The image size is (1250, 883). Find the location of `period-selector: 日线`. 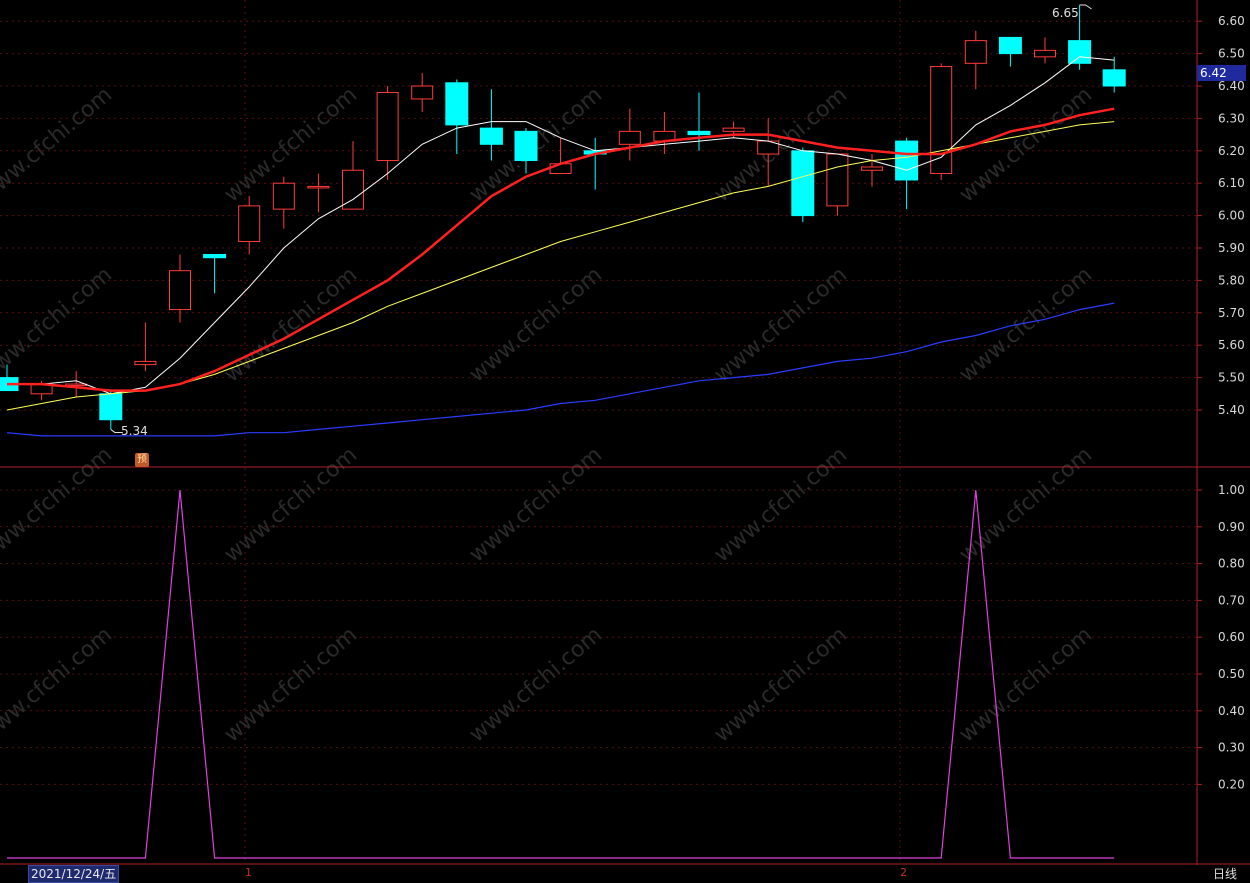

period-selector: 日线 is located at coordinates (1225, 874).